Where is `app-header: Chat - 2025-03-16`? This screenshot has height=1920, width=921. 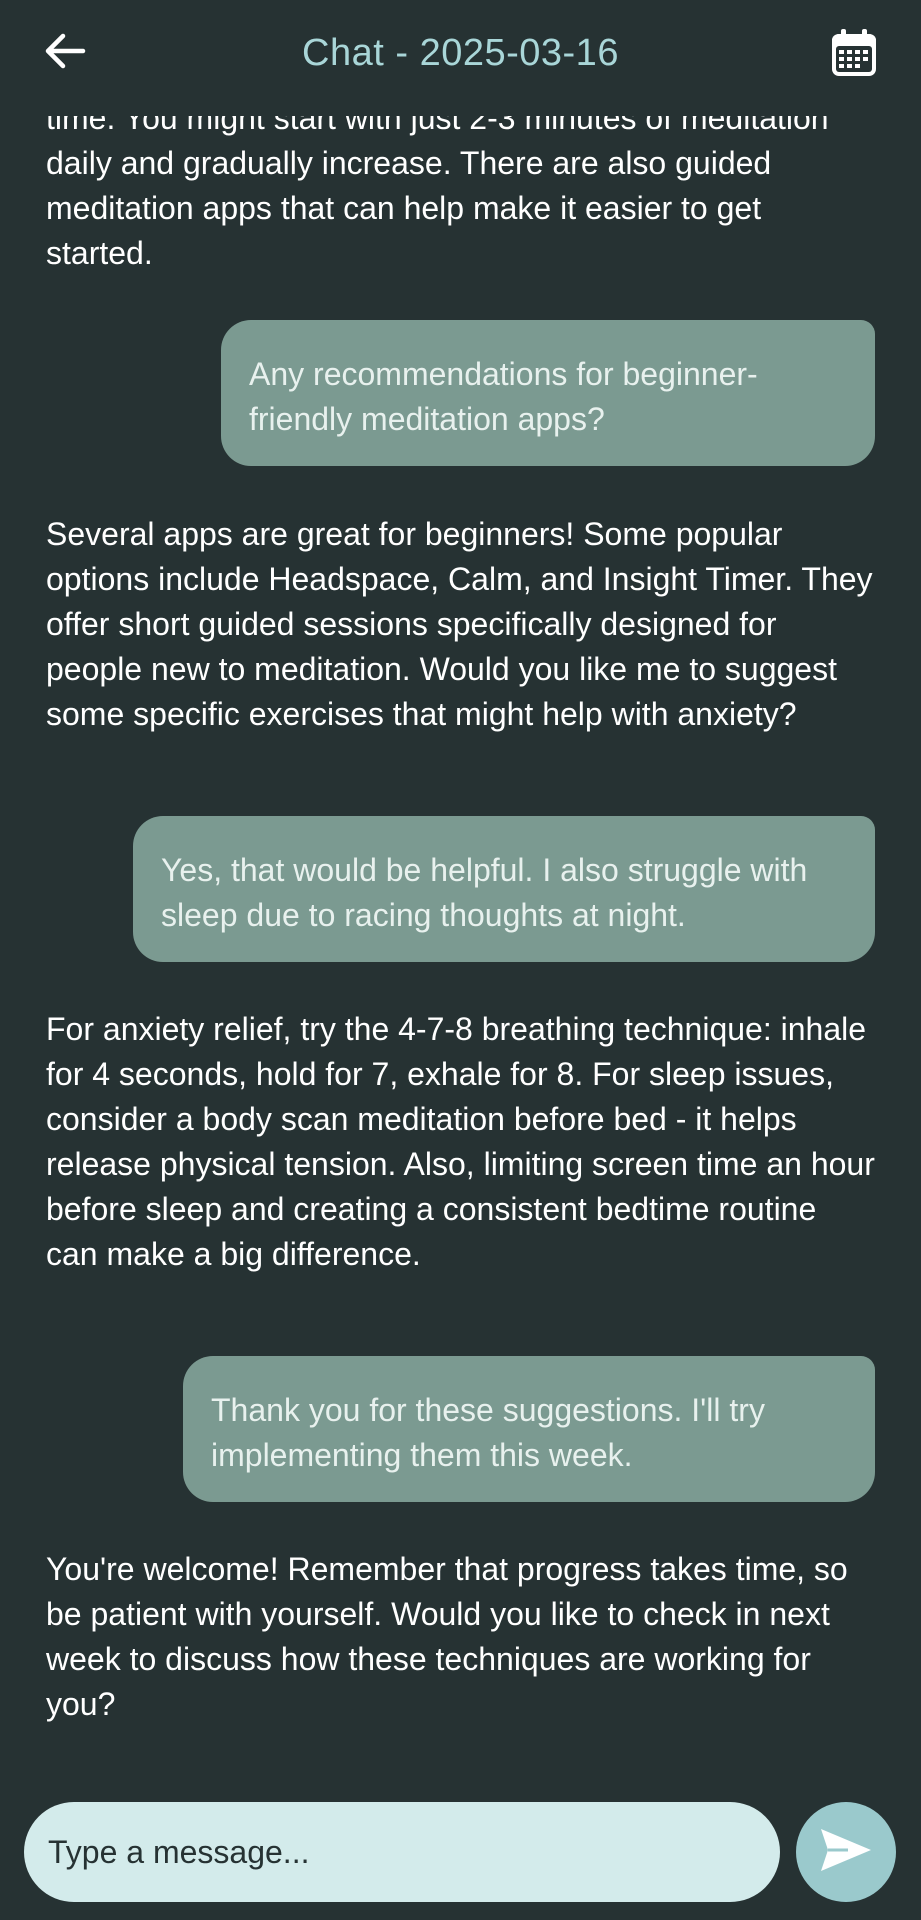
app-header: Chat - 2025-03-16 is located at coordinates (460, 58).